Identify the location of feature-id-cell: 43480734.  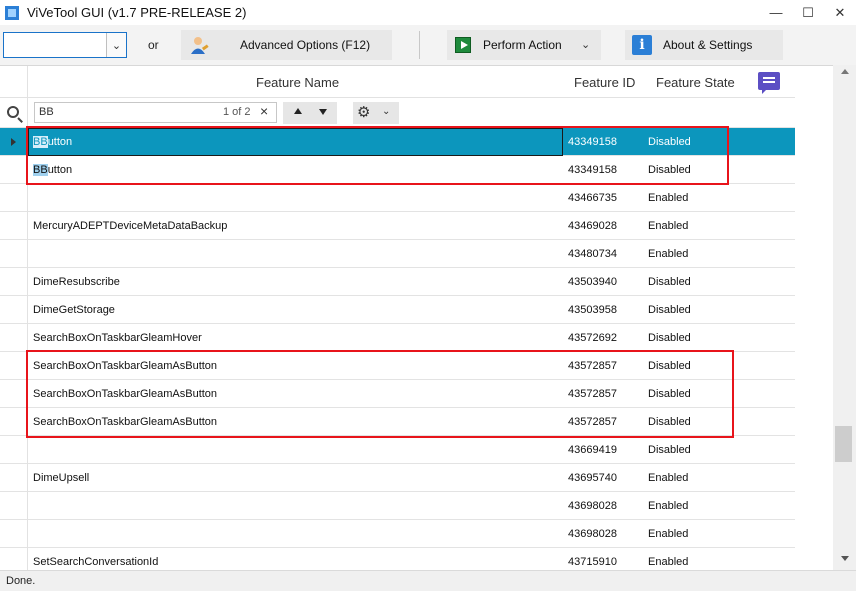
(592, 254).